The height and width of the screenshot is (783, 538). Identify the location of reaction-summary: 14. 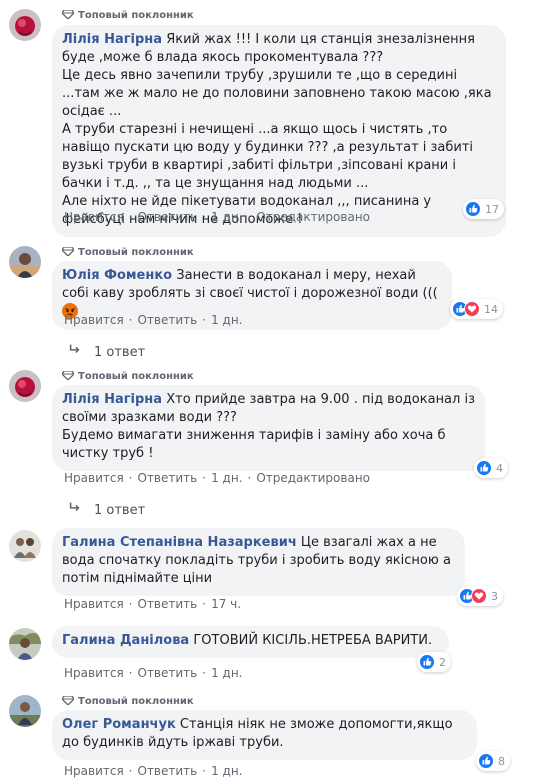
(476, 309).